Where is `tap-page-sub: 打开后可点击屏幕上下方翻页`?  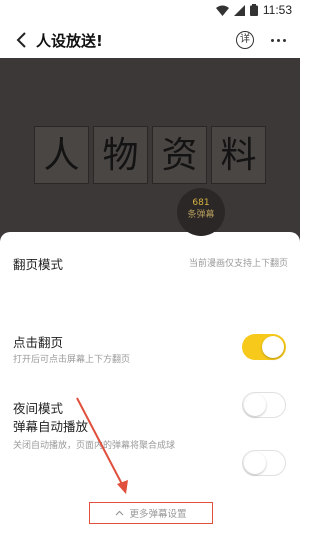
tap-page-sub: 打开后可点击屏幕上下方翻页 is located at coordinates (72, 360).